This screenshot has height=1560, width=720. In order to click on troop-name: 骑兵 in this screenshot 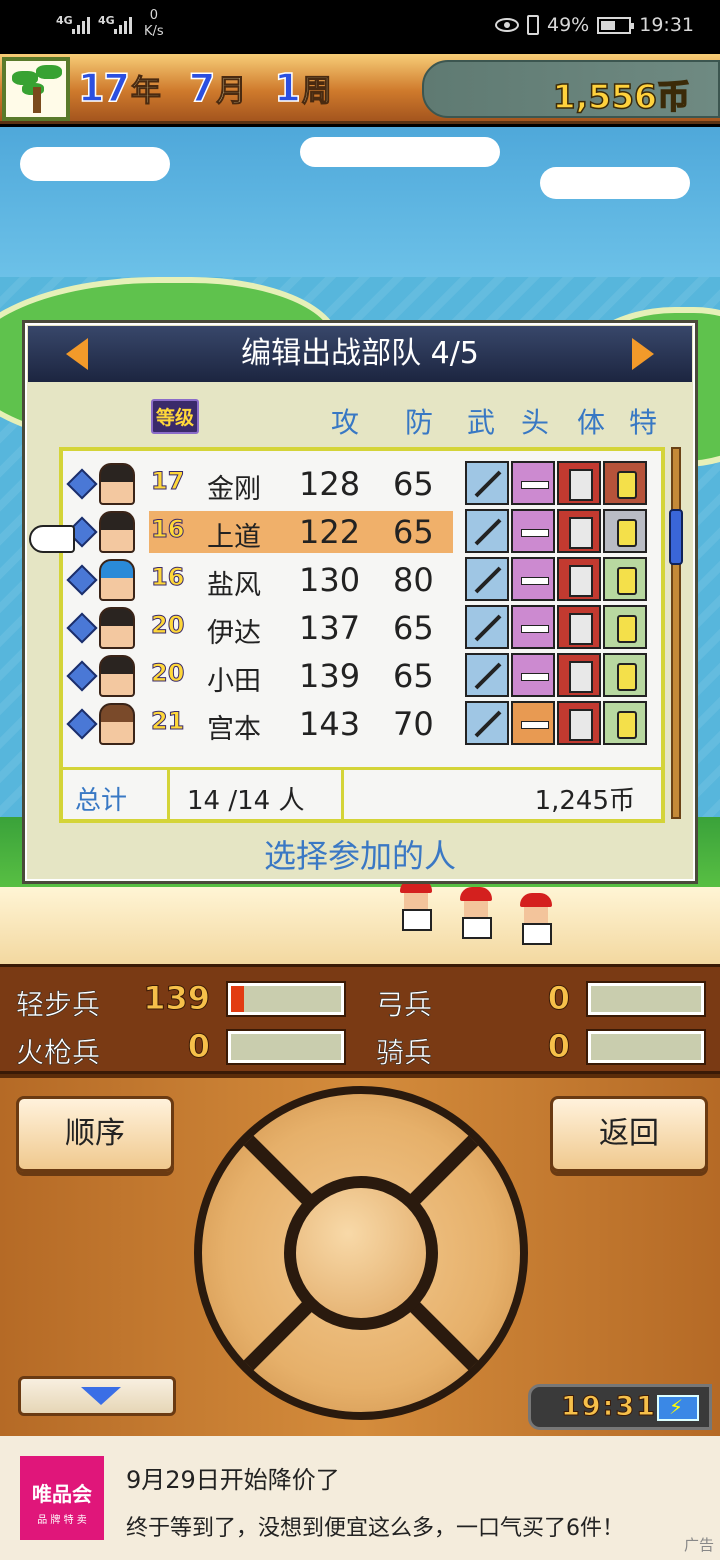, I will do `click(404, 1053)`.